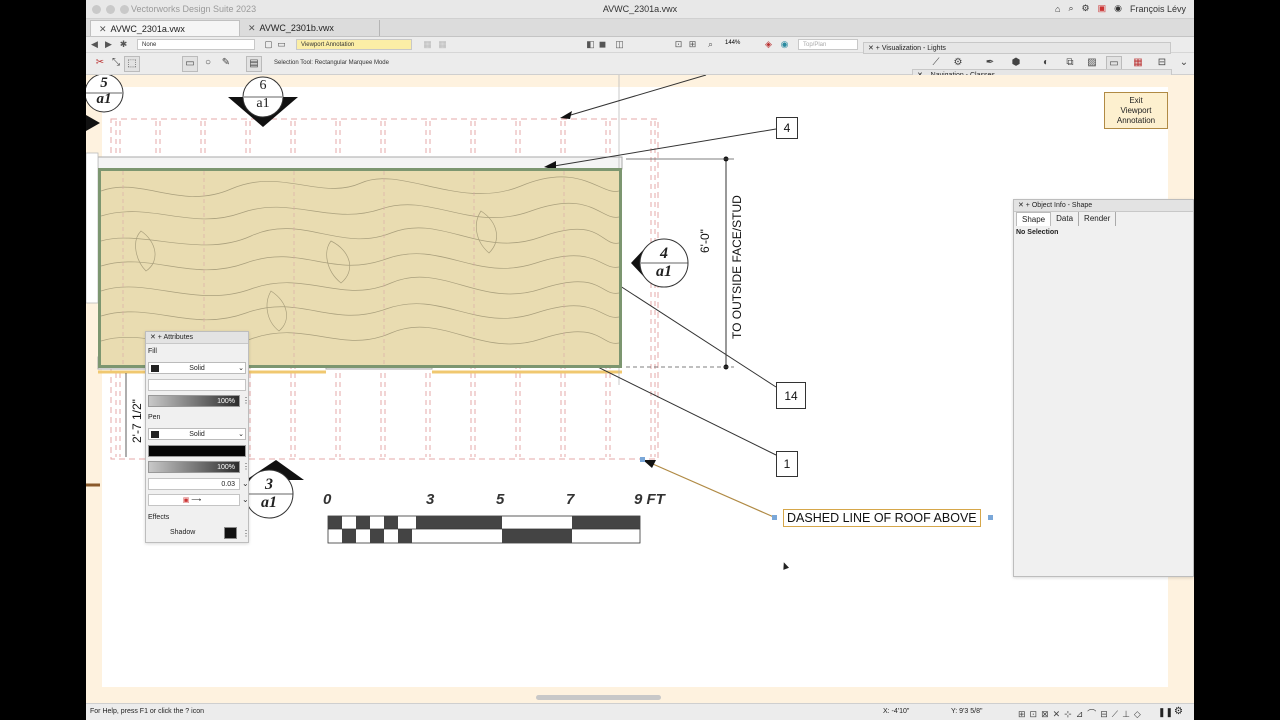  What do you see at coordinates (664, 253) in the screenshot?
I see `section-number: 4` at bounding box center [664, 253].